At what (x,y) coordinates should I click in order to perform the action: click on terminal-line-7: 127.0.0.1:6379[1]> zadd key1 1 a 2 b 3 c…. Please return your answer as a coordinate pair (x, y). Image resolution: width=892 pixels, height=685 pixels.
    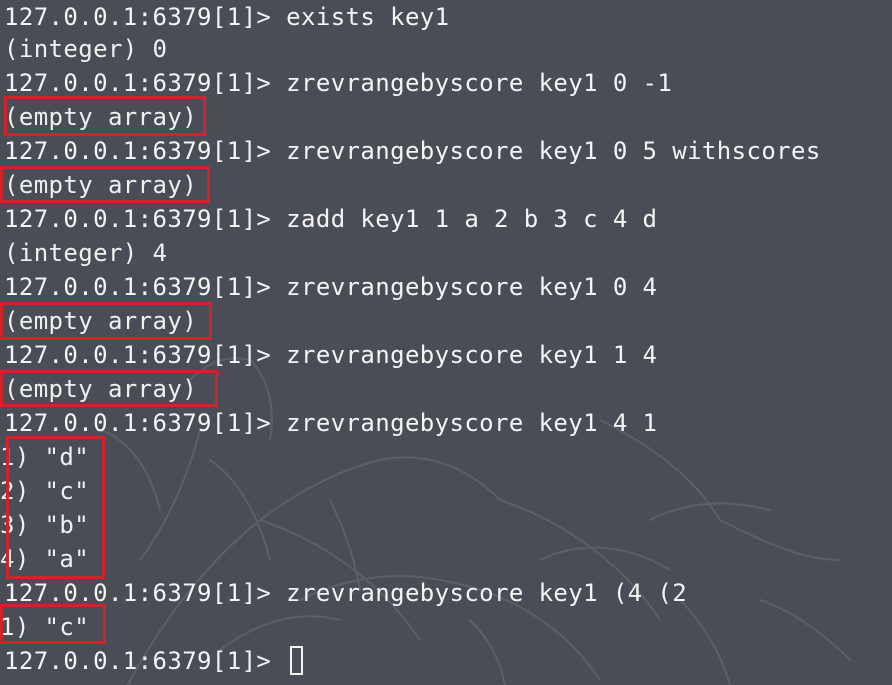
    Looking at the image, I should click on (330, 219).